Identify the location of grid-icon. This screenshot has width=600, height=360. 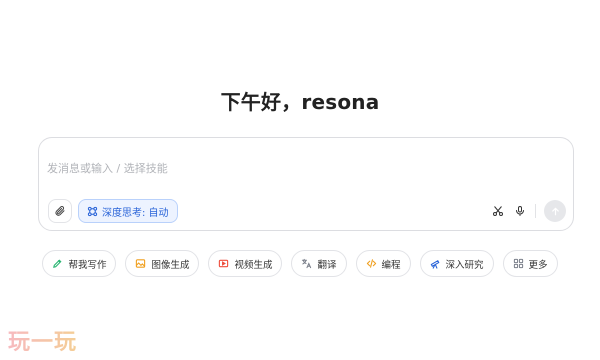
(518, 263).